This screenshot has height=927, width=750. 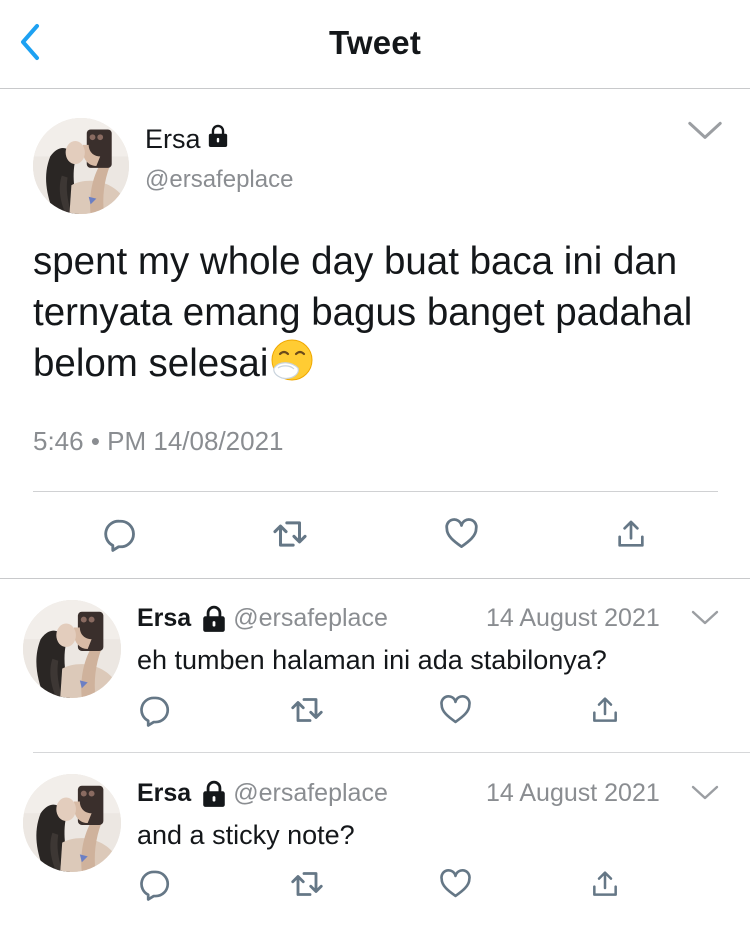 What do you see at coordinates (158, 441) in the screenshot?
I see `tweet-timestamp: 5:46 • PM 14/08/2021` at bounding box center [158, 441].